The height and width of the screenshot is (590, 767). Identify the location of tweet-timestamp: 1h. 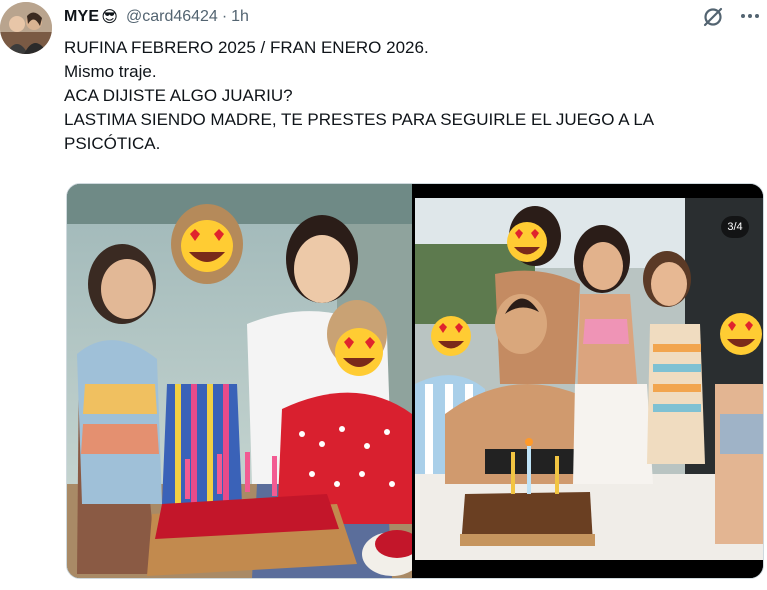
(240, 17).